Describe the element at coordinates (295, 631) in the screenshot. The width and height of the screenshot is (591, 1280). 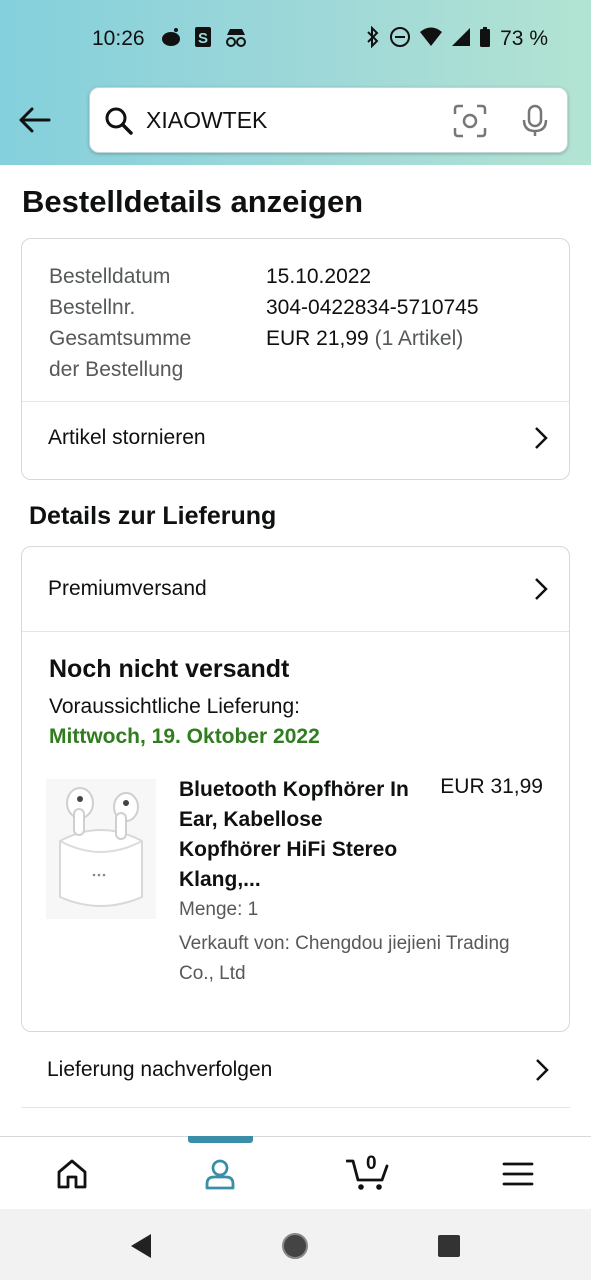
I see `divider` at that location.